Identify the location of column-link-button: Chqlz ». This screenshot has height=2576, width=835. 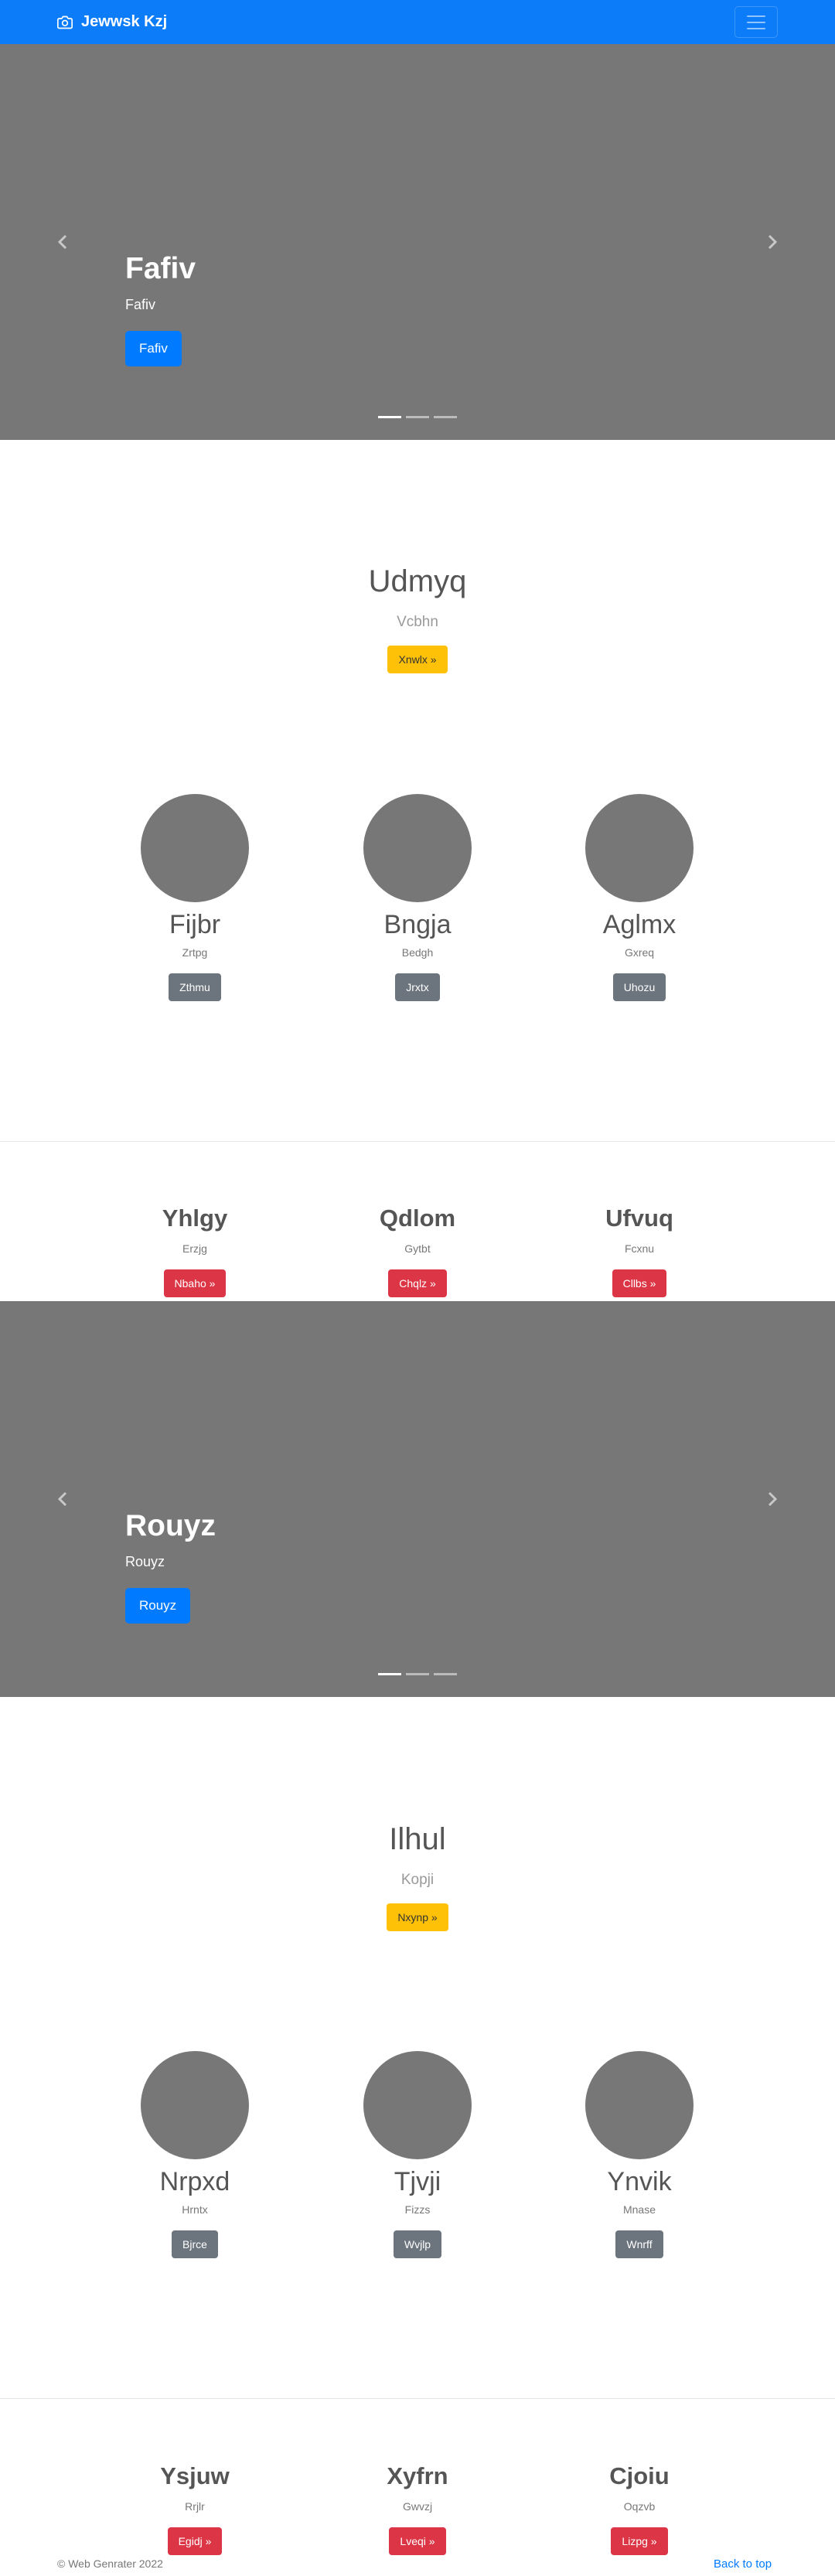
(417, 1283).